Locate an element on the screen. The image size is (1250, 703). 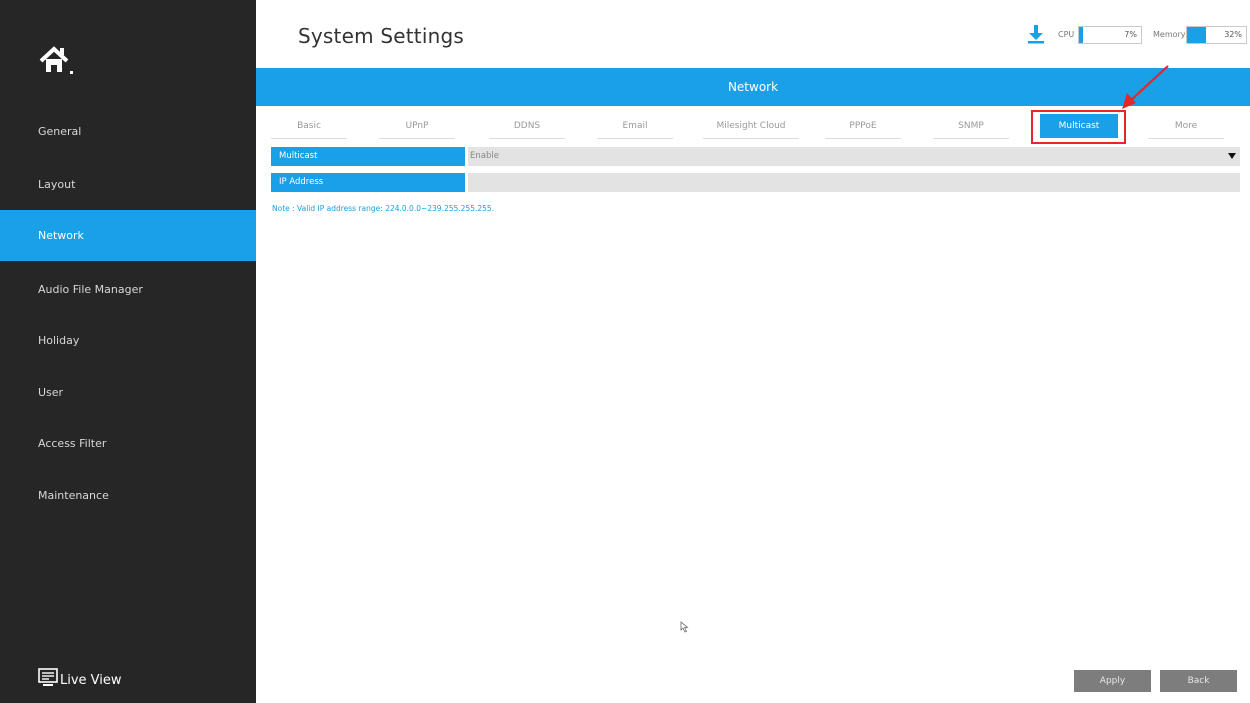
cpu-value: 7% is located at coordinates (1130, 34).